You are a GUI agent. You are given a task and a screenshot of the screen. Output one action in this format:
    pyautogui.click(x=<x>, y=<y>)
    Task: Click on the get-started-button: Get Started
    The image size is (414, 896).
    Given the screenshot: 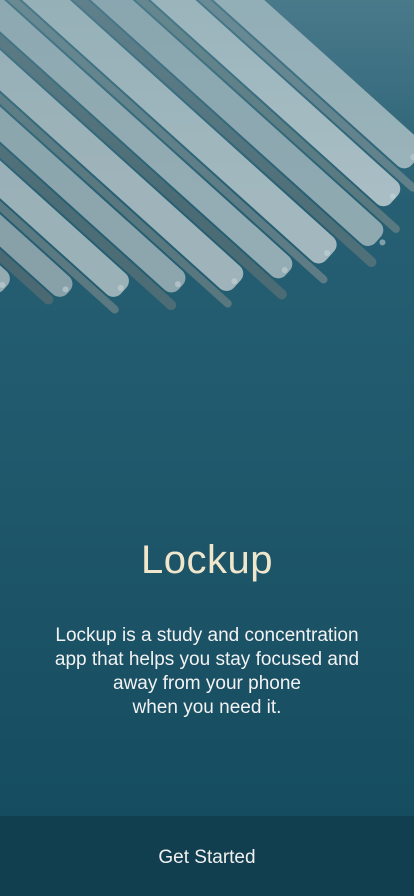 What is the action you would take?
    pyautogui.click(x=207, y=856)
    